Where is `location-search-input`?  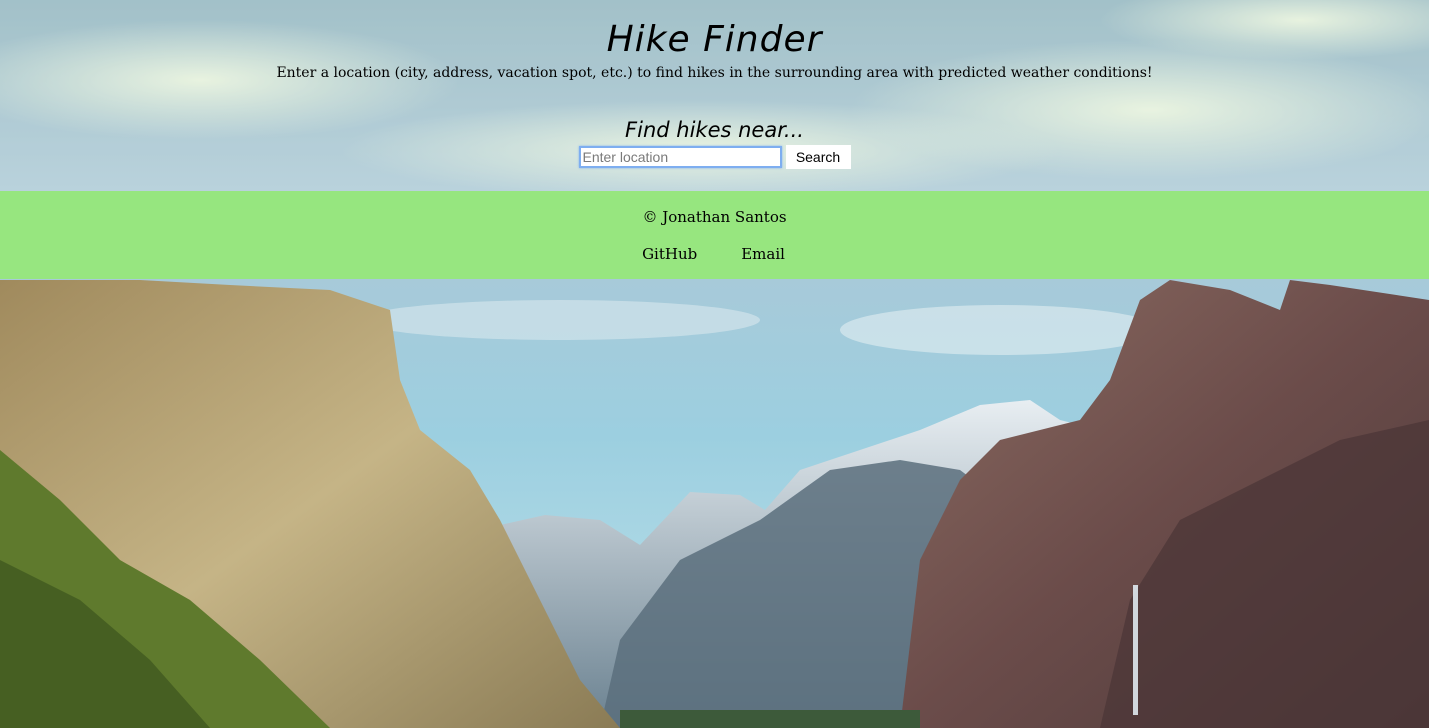 location-search-input is located at coordinates (680, 157).